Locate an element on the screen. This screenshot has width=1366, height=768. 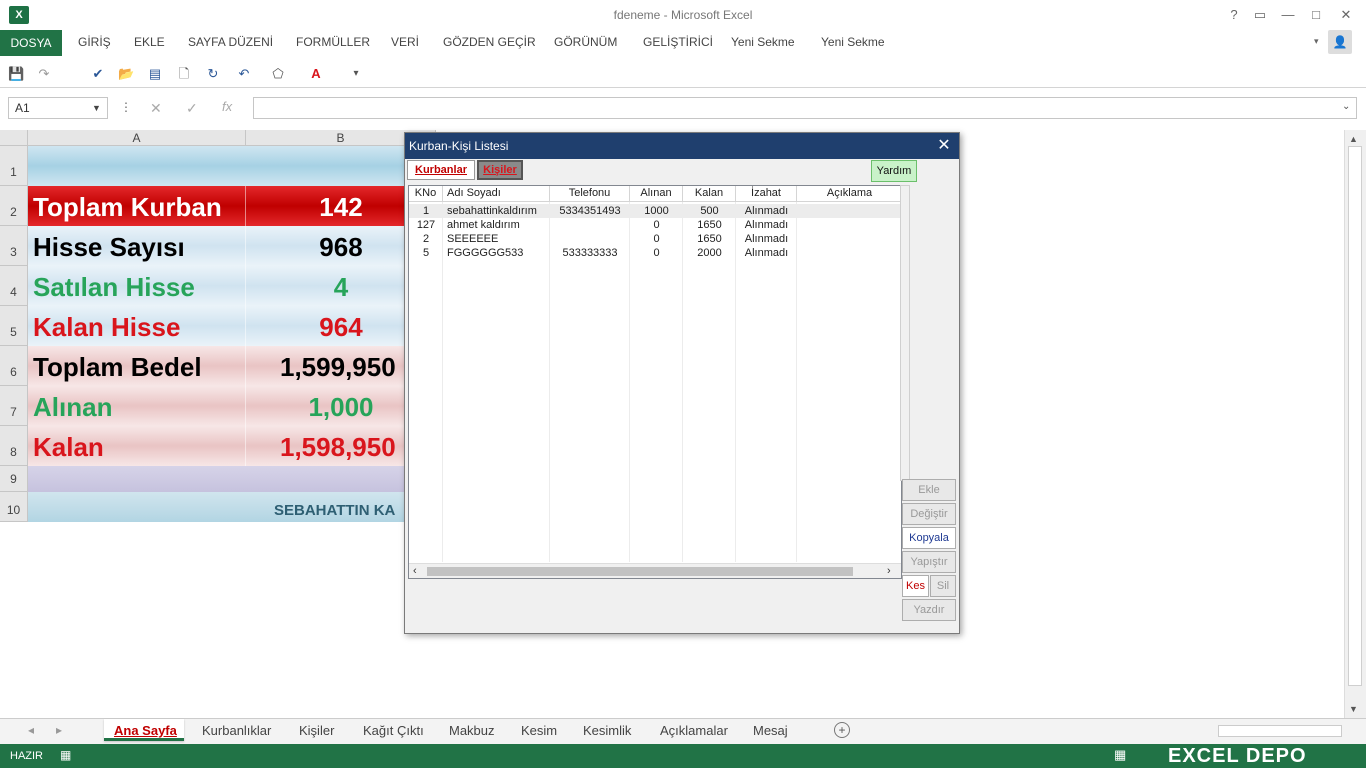
tab-kisiler: Kişiler is located at coordinates (500, 170).